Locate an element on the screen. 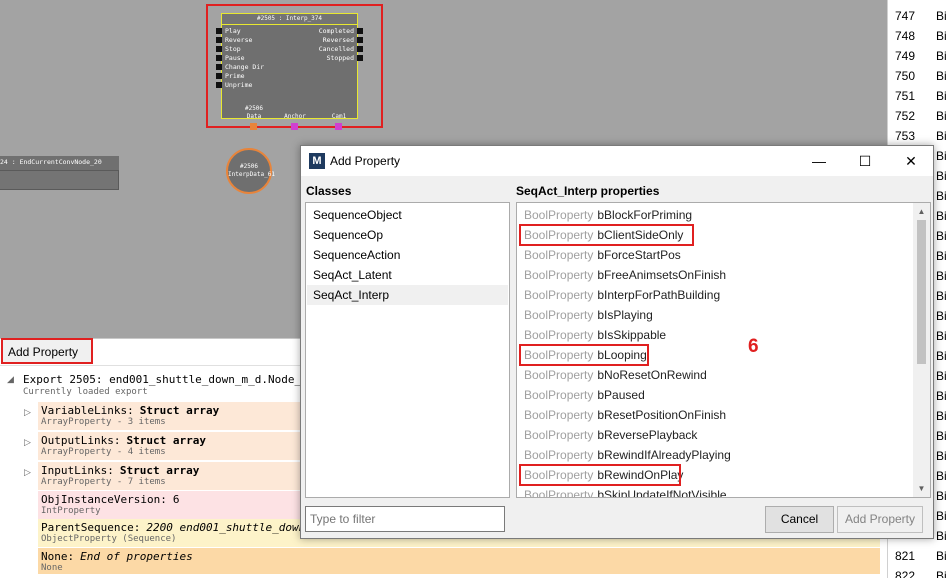  export-list-row: 752 Bio is located at coordinates (917, 116).